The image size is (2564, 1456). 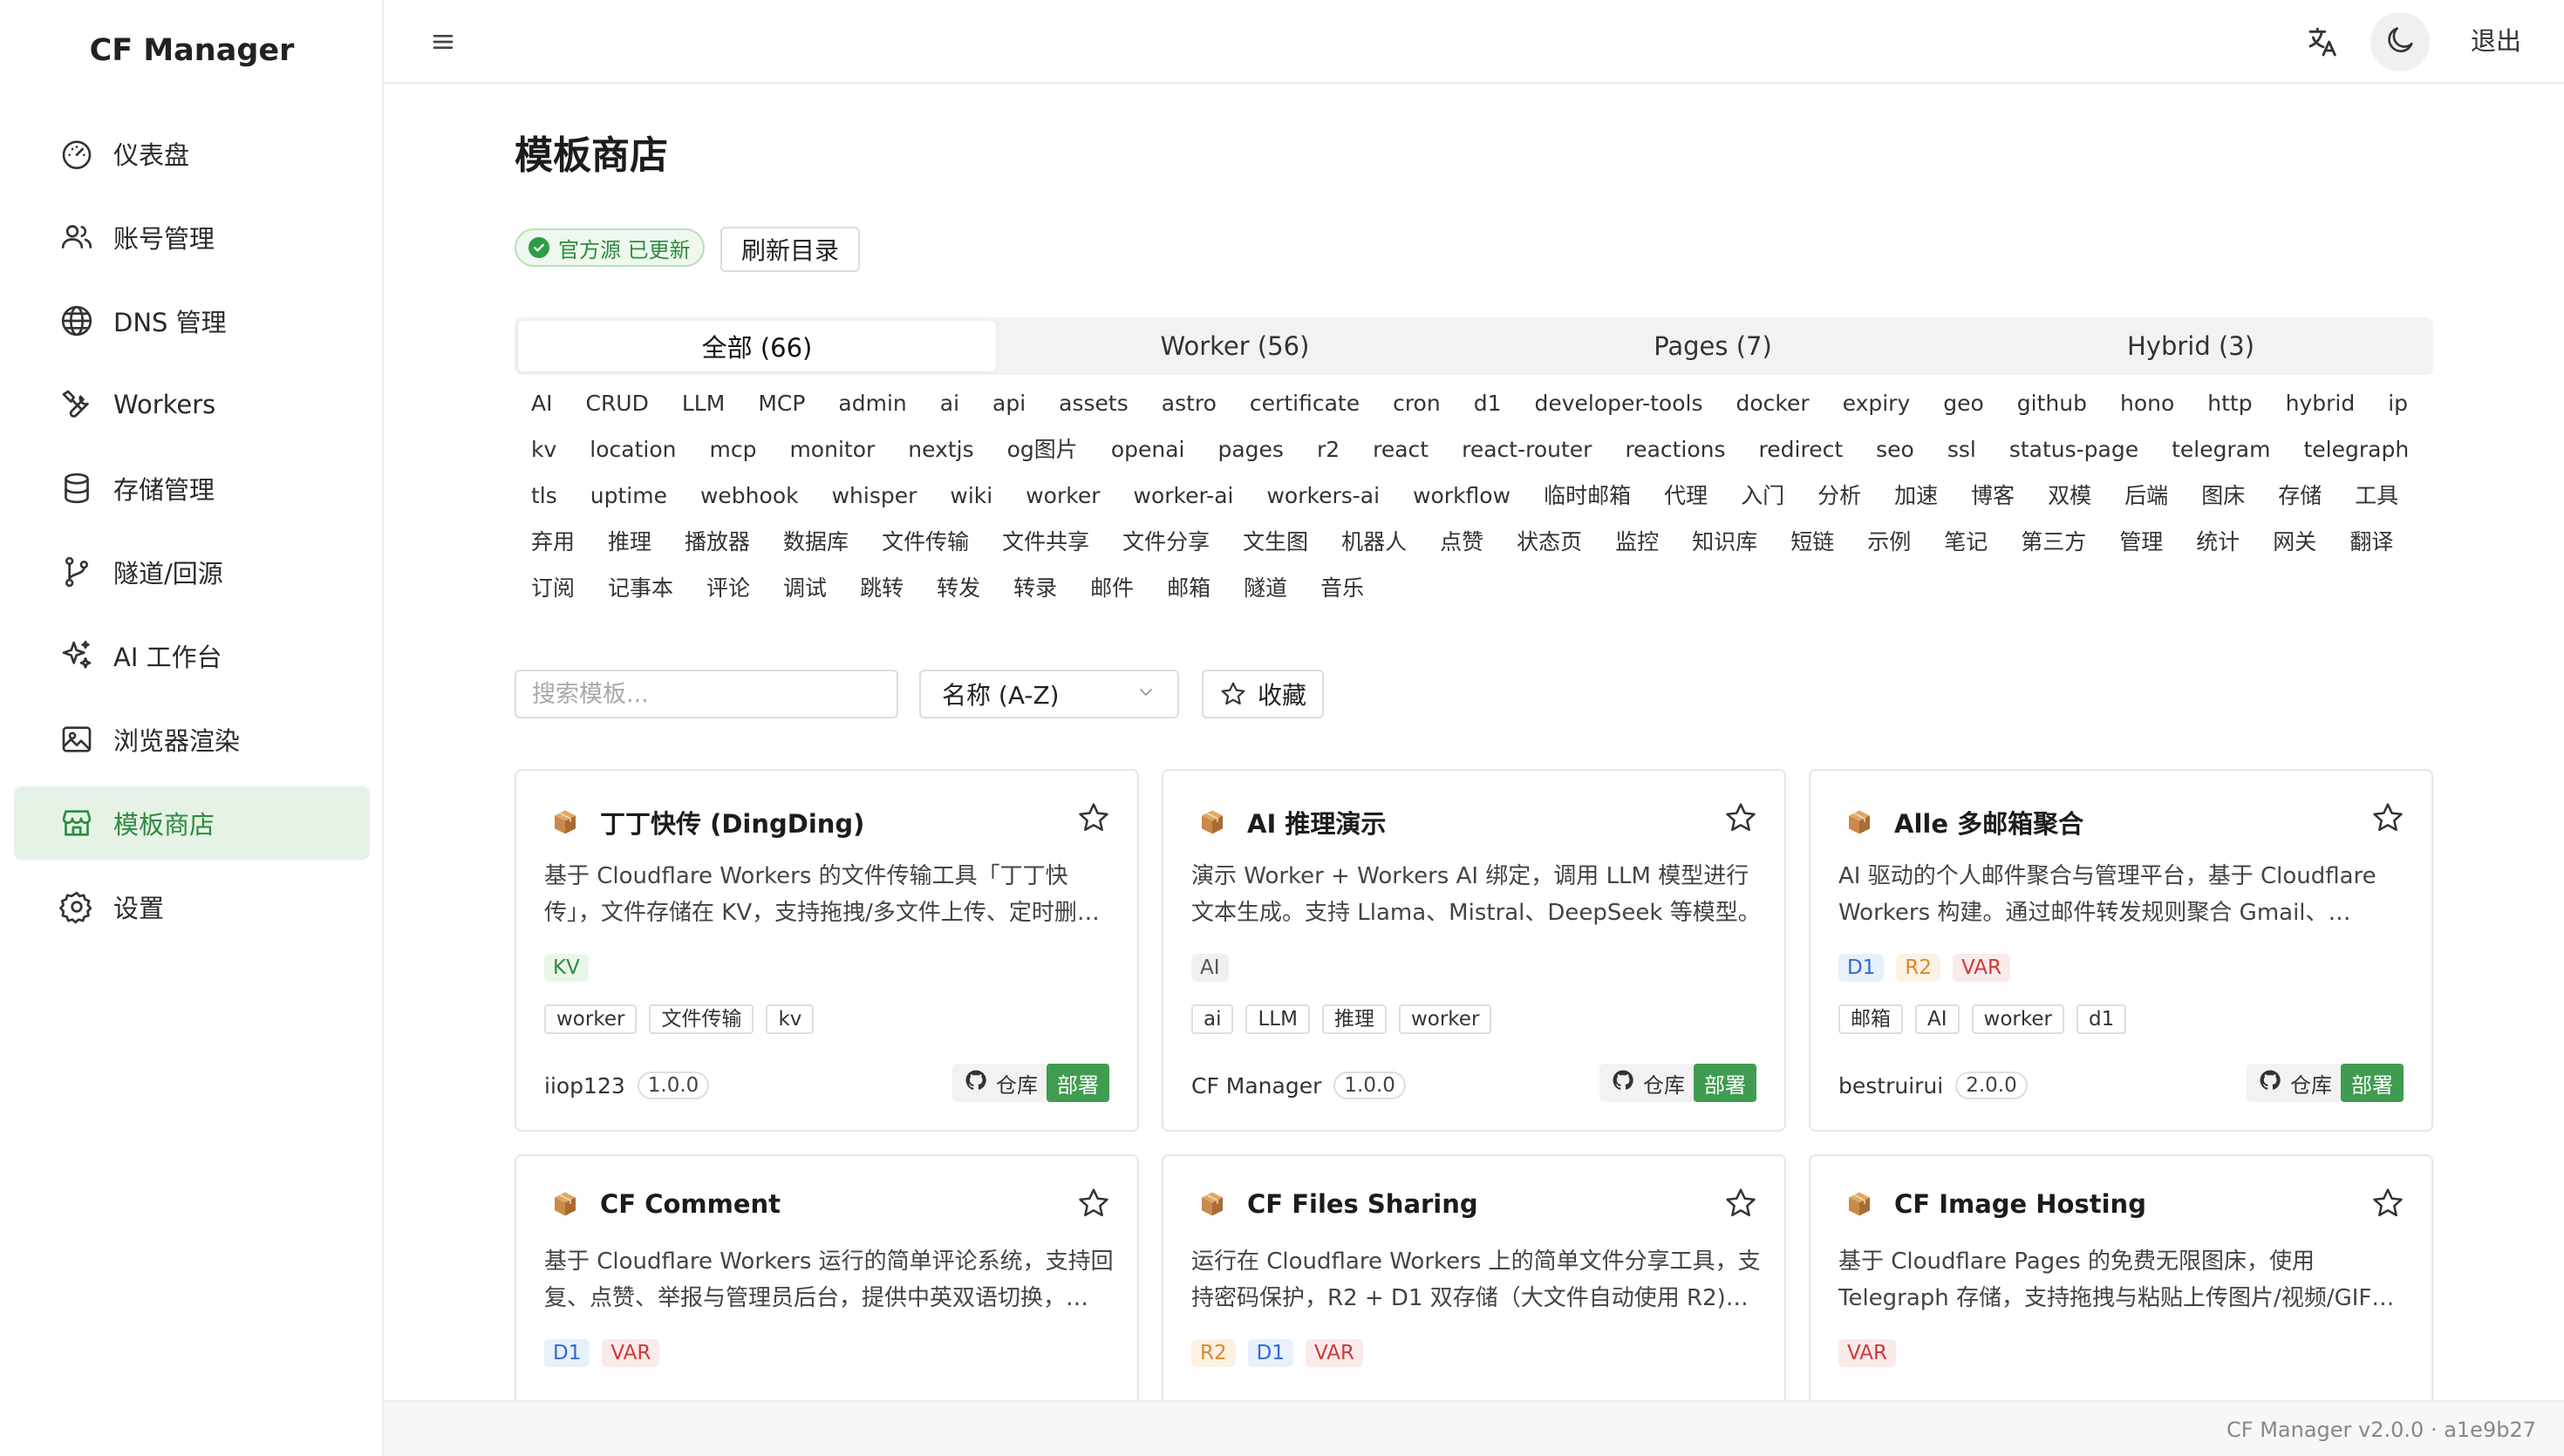 I want to click on tag-filter-chip: ssl, so click(x=1962, y=449).